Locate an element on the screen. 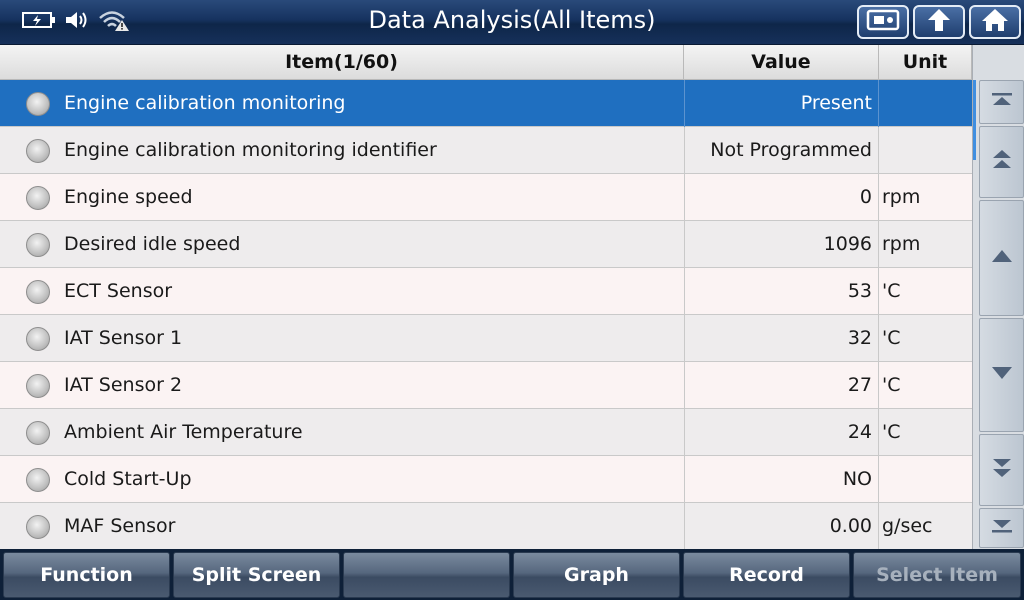 This screenshot has height=600, width=1024. screenshot-button is located at coordinates (883, 22).